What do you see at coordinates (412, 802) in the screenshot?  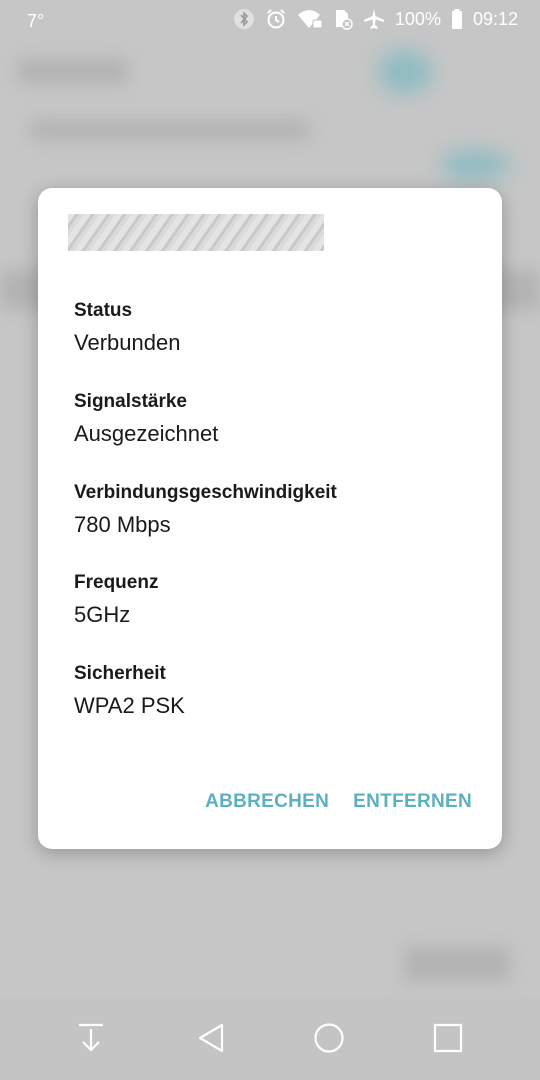 I see `remove-button: ENTFERNEN` at bounding box center [412, 802].